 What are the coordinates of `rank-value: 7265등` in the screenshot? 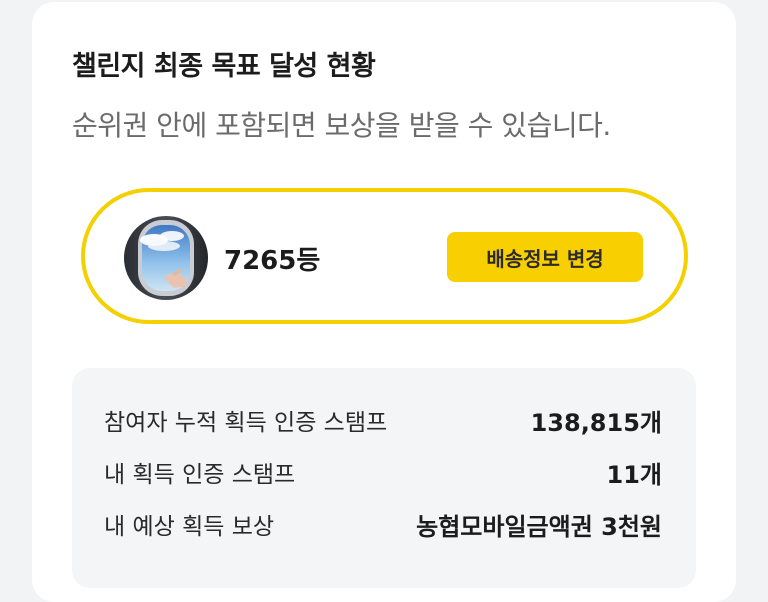 It's located at (272, 261).